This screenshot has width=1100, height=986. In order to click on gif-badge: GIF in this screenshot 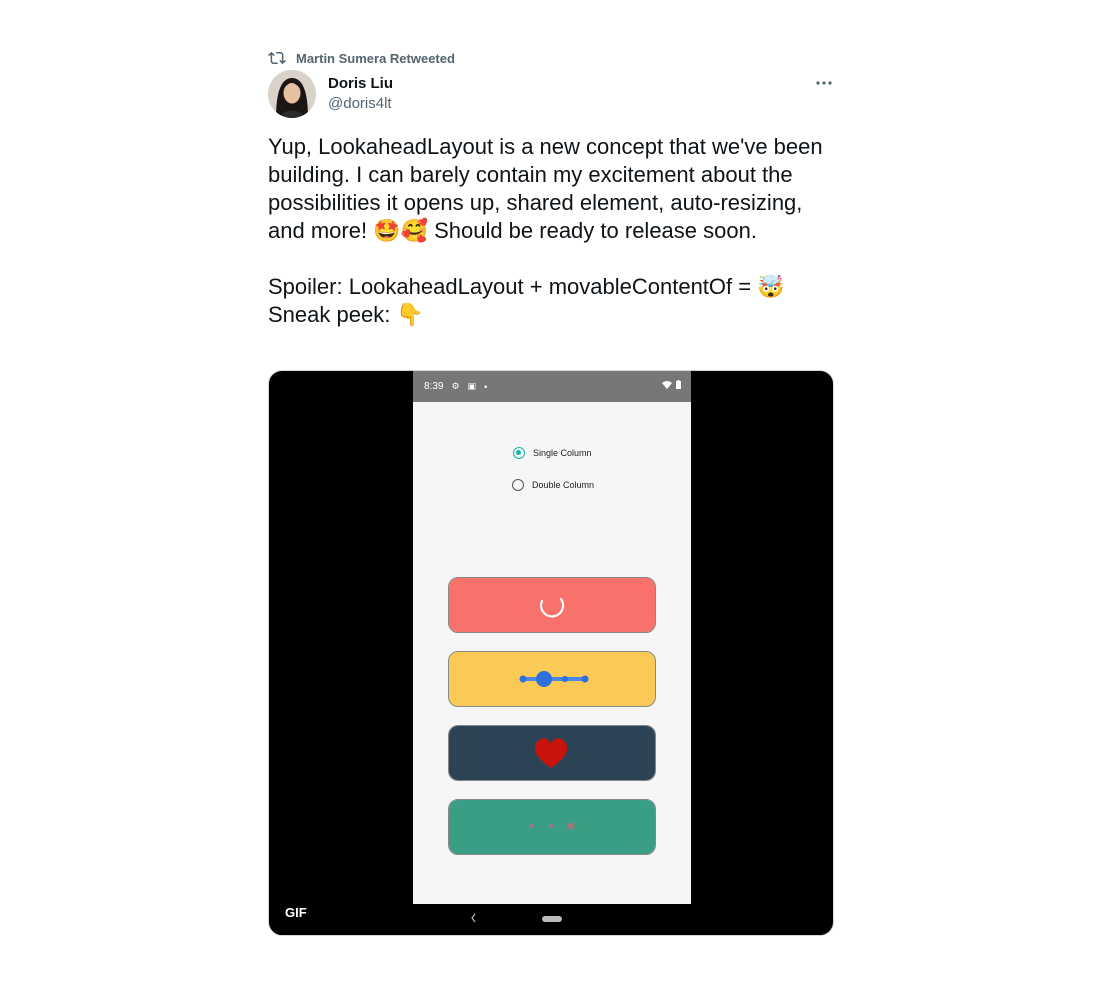, I will do `click(296, 912)`.